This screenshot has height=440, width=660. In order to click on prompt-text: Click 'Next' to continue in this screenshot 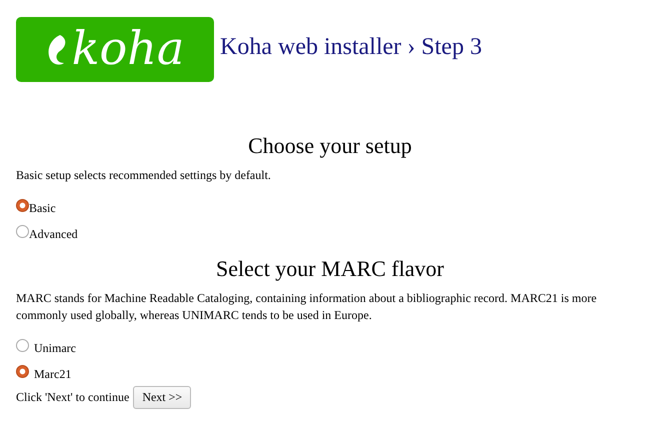, I will do `click(73, 397)`.